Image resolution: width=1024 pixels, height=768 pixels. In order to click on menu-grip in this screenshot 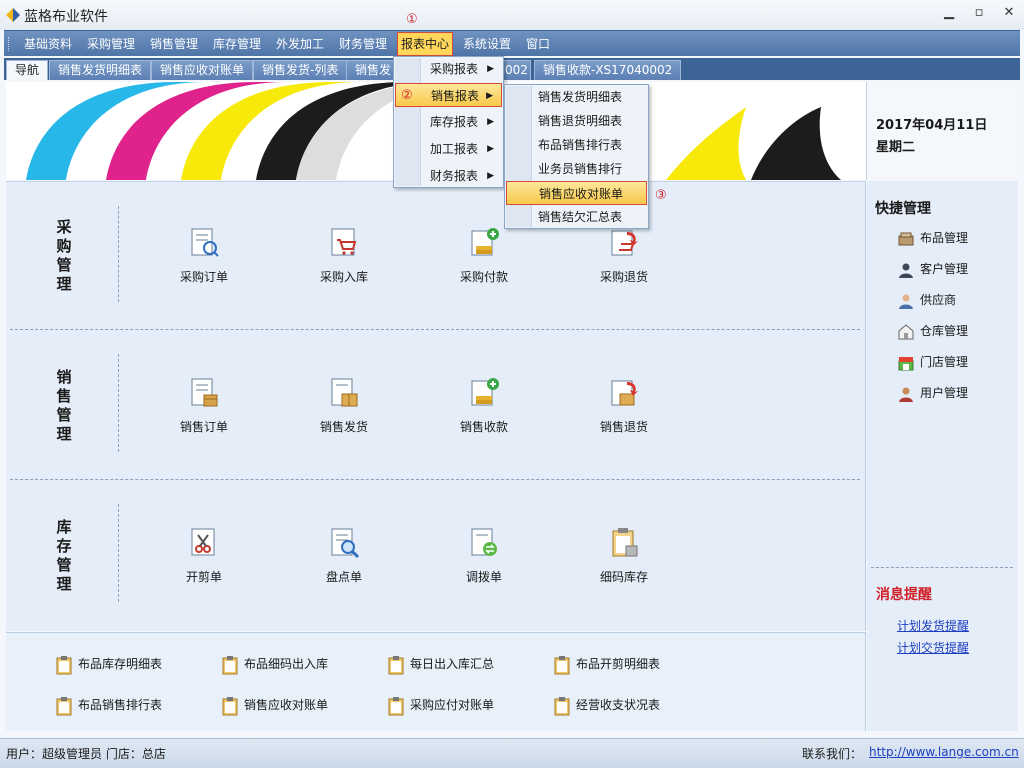, I will do `click(9, 44)`.